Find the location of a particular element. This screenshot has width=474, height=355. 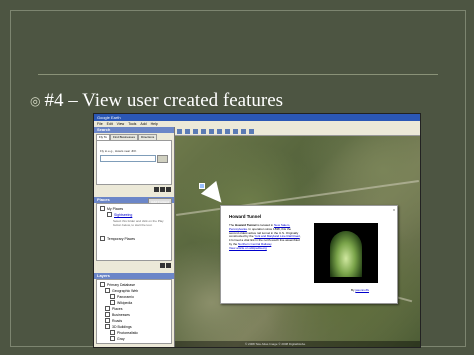

places-header-label: Places is located at coordinates (103, 199).